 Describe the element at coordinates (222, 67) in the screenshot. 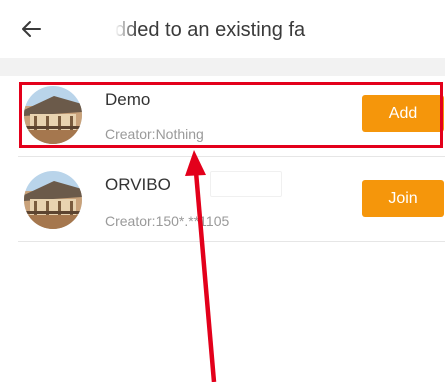

I see `section-gap` at that location.